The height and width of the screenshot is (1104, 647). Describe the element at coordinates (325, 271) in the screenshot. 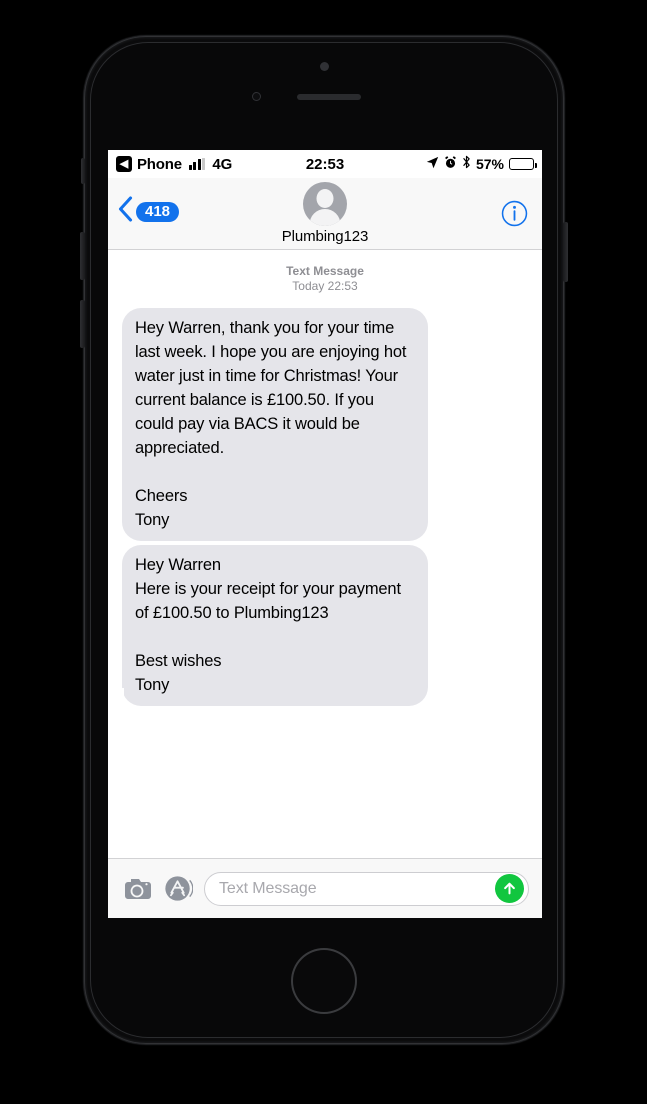

I see `message-type-label: Text Message` at that location.